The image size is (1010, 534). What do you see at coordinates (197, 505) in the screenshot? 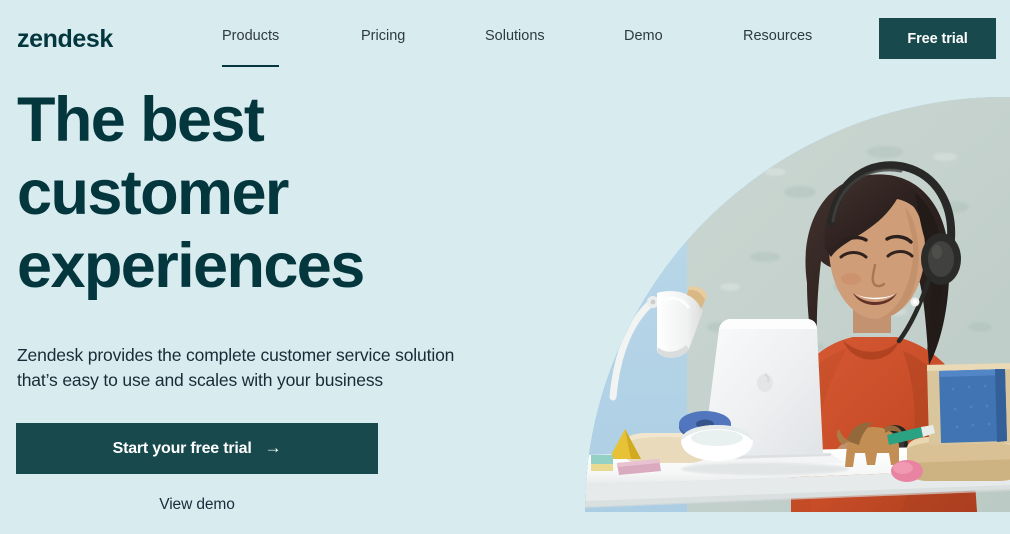
I see `view-demo-link: View demo` at bounding box center [197, 505].